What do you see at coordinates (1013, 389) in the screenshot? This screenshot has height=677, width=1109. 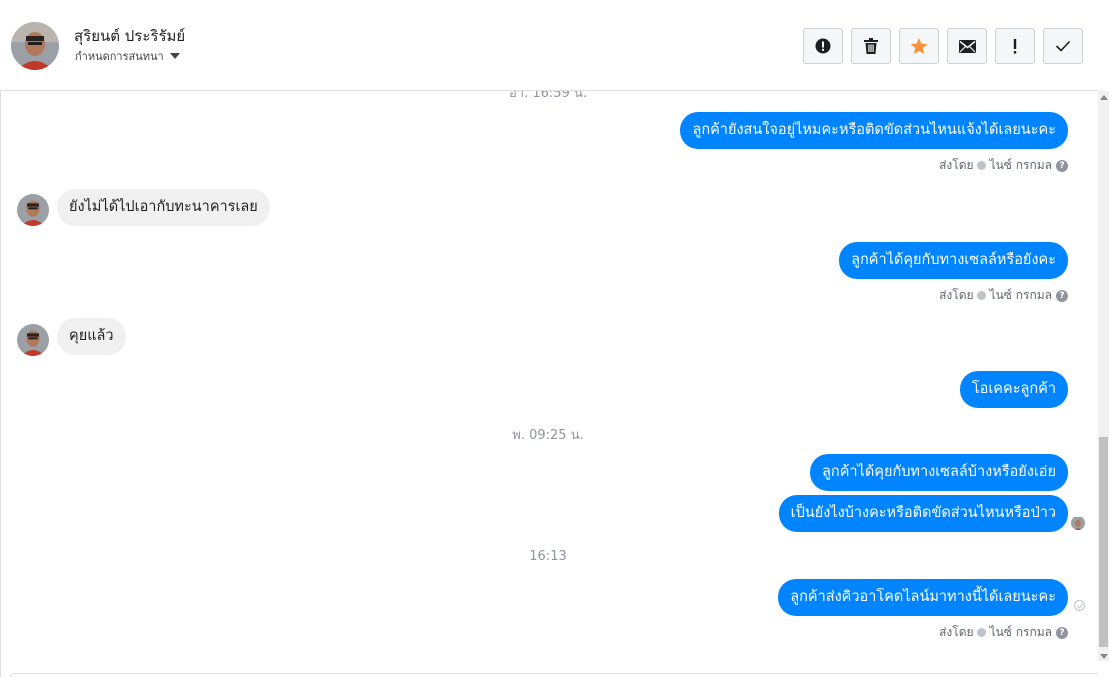 I see `message-outgoing: โอเคคะลูกค้า` at bounding box center [1013, 389].